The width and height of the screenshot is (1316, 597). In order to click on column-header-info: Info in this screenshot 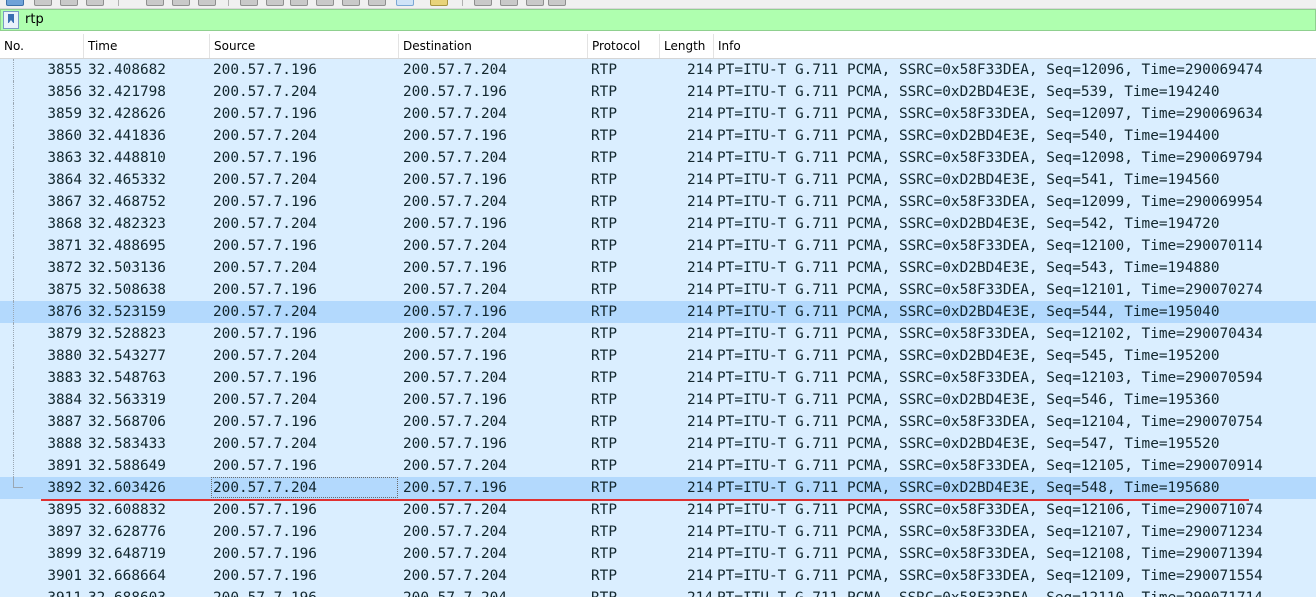, I will do `click(1015, 46)`.